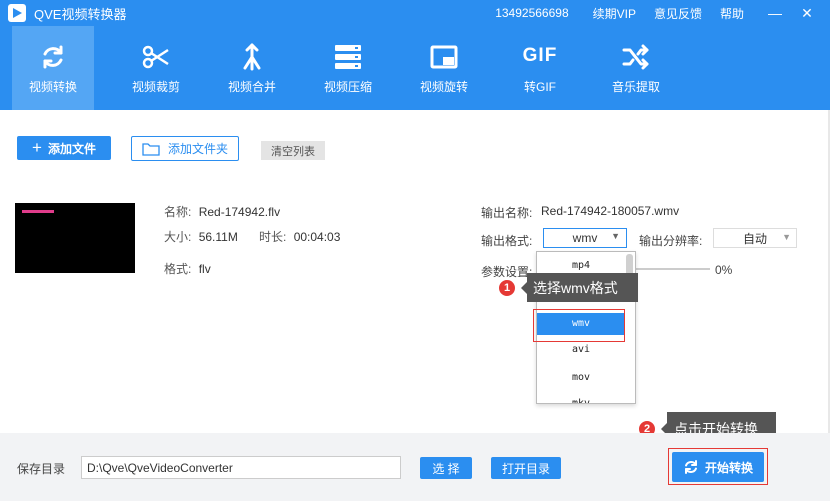  Describe the element at coordinates (724, 270) in the screenshot. I see `params-percent: 0%` at that location.